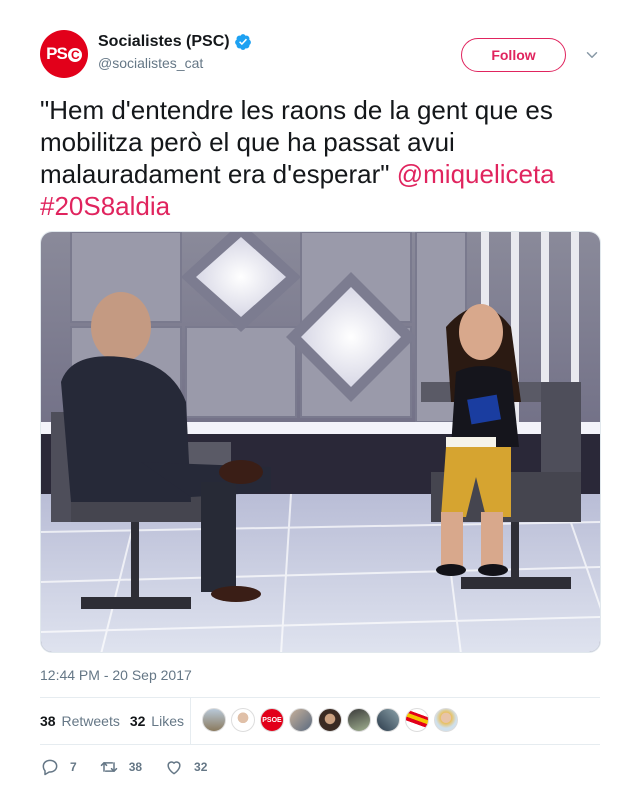  I want to click on likes-stat: 32 Likes, so click(157, 721).